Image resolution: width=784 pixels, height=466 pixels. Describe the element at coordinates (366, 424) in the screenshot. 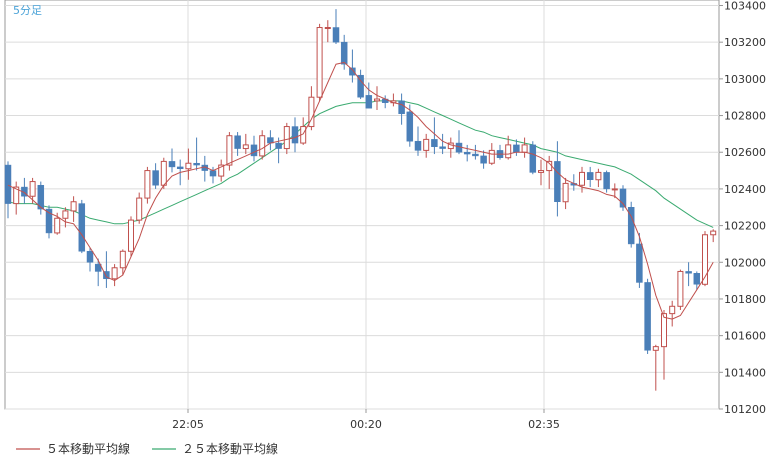

I see `x-tick-label: 00:20` at that location.